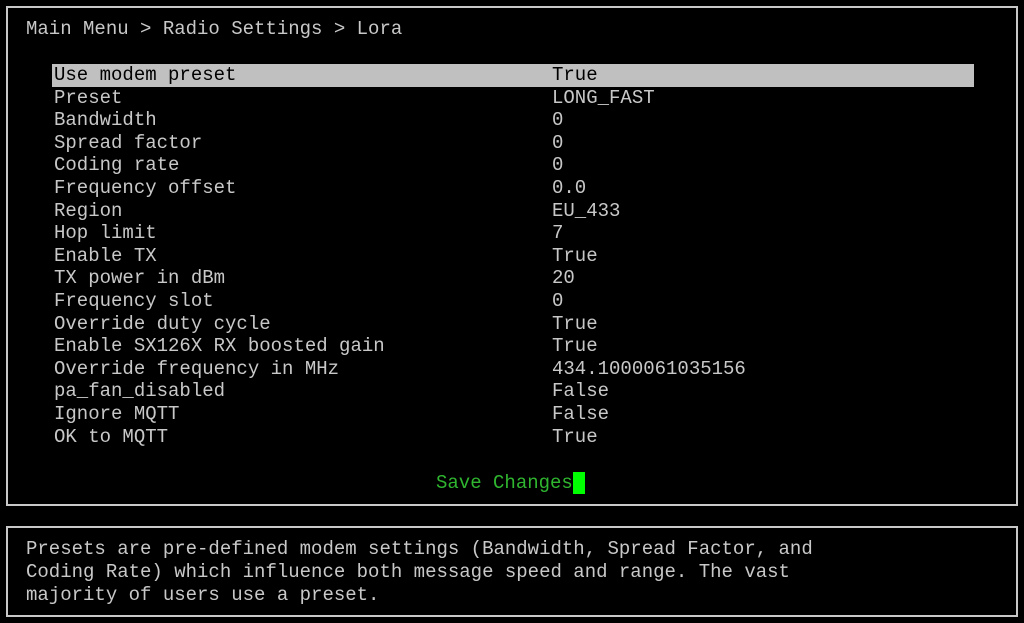  I want to click on setting-row-tx-power: TX power in dBm 20, so click(513, 278).